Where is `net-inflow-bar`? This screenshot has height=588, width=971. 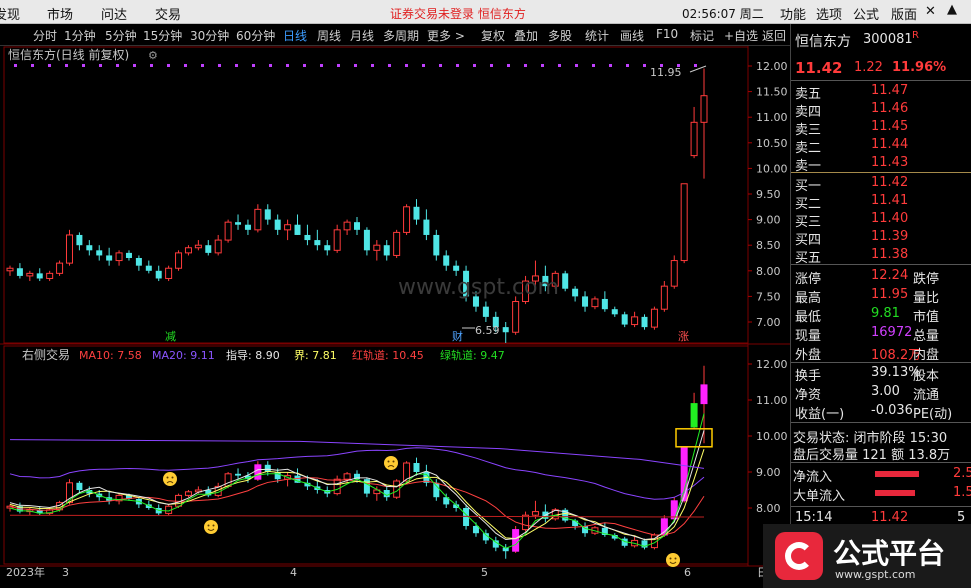 net-inflow-bar is located at coordinates (897, 474).